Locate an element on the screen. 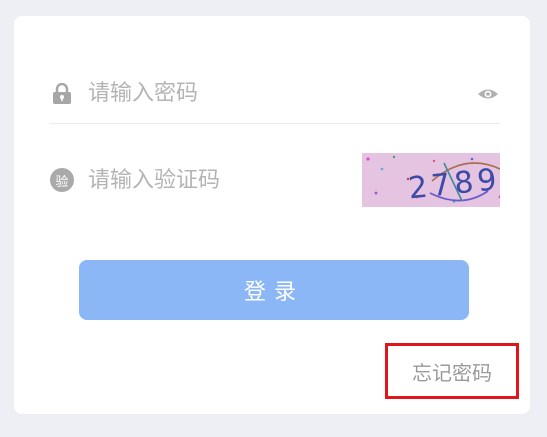  captcha-text: 2789 is located at coordinates (453, 184).